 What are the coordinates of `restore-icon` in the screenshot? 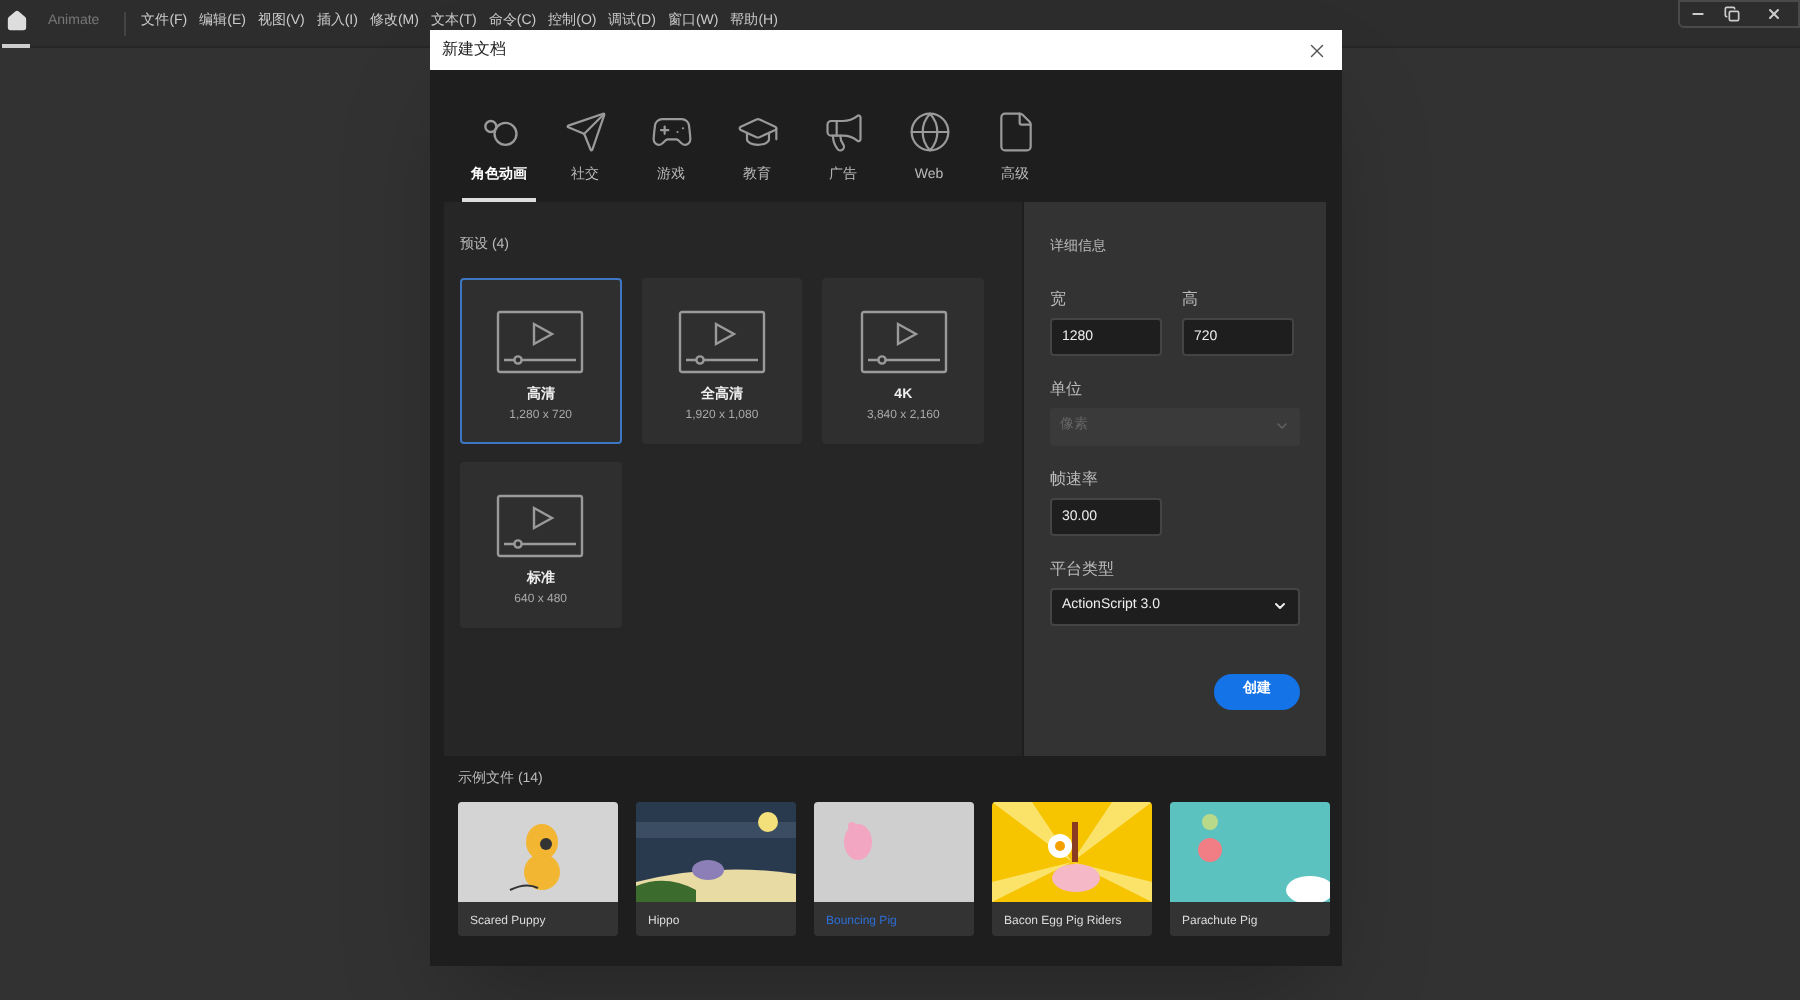 It's located at (1731, 14).